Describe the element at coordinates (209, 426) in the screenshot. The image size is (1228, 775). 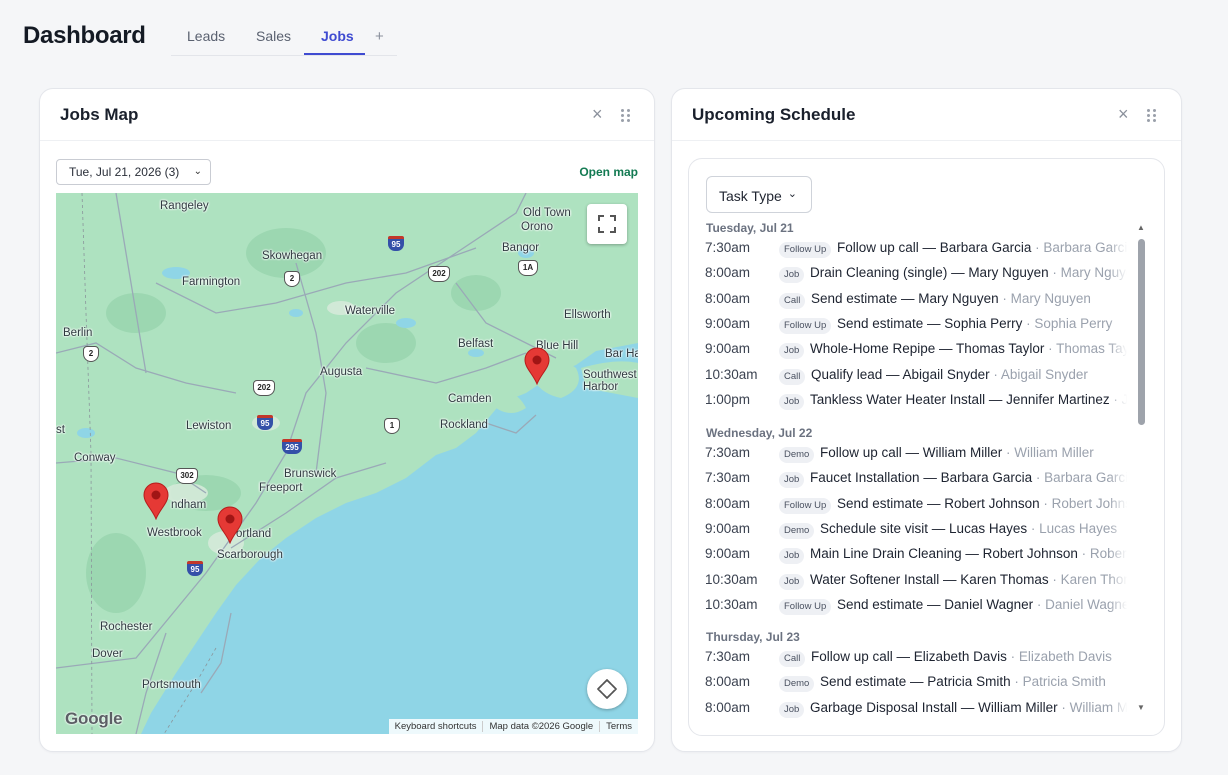
I see `map-label: Lewiston` at that location.